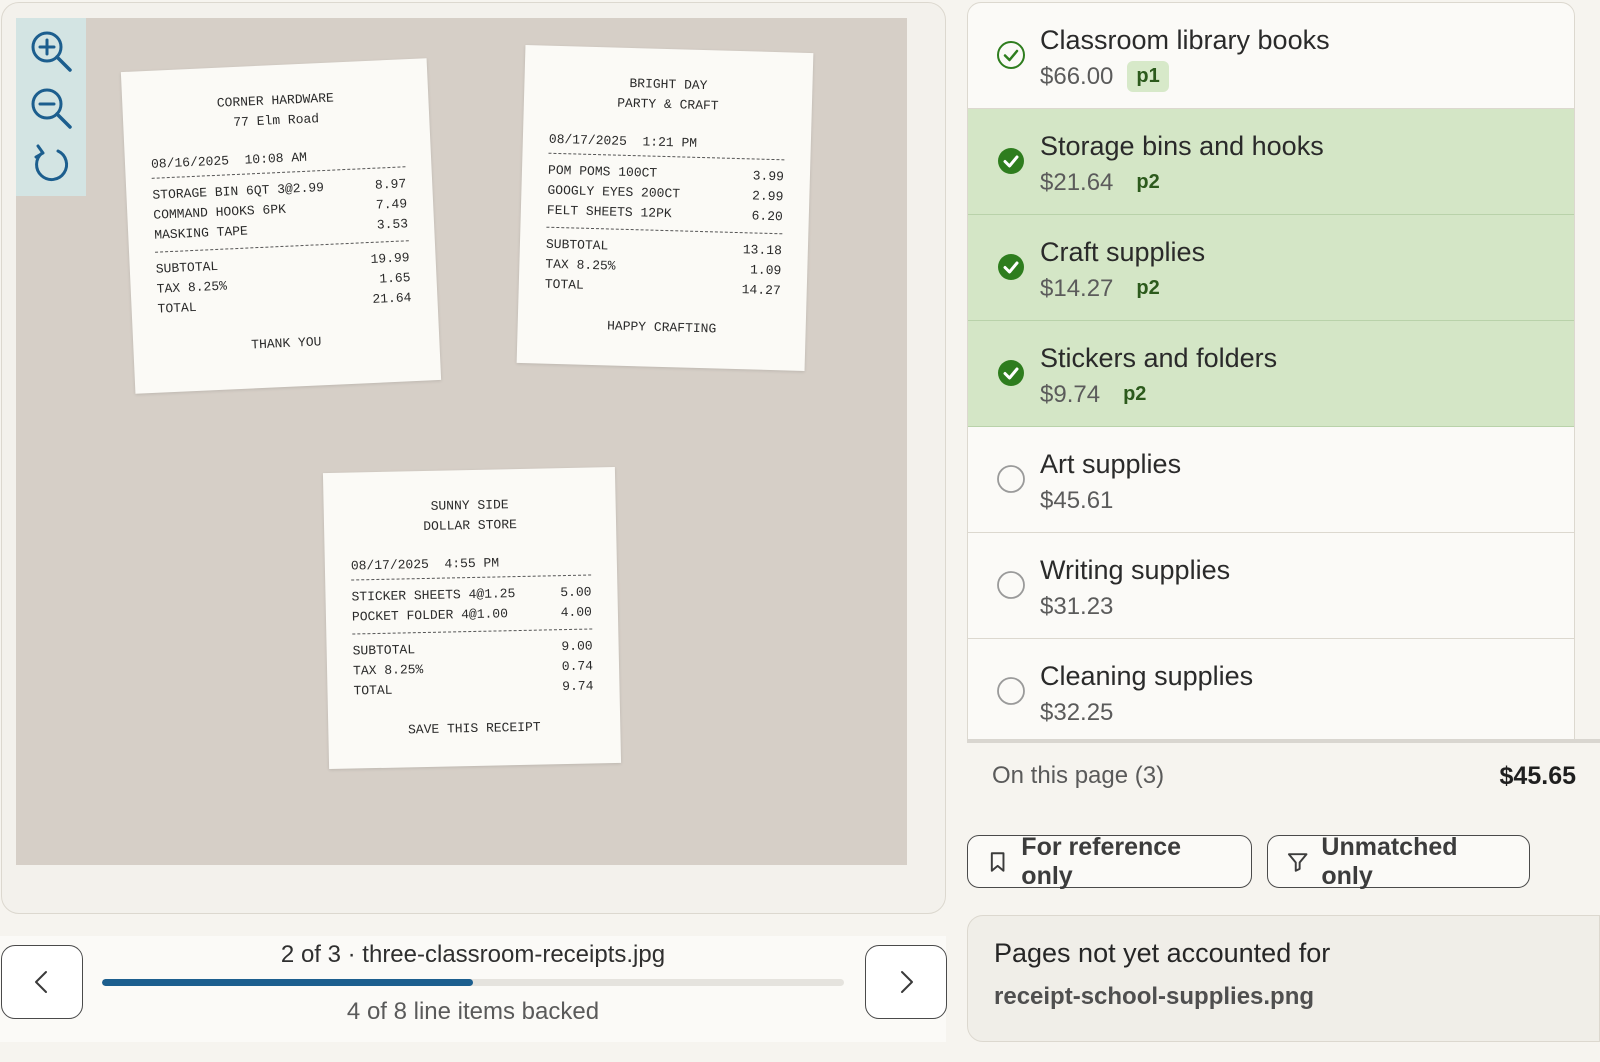 The width and height of the screenshot is (1600, 1062). I want to click on chevron-right-icon, so click(907, 982).